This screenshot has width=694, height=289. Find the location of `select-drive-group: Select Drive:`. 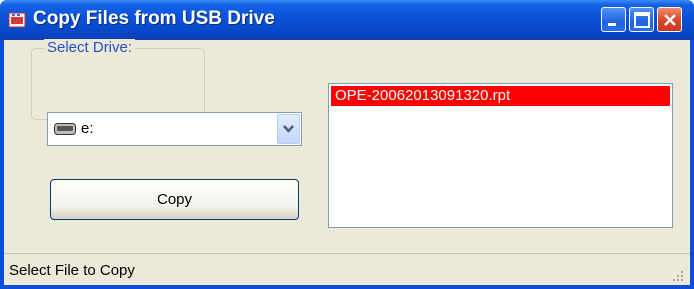

select-drive-group: Select Drive: is located at coordinates (118, 79).